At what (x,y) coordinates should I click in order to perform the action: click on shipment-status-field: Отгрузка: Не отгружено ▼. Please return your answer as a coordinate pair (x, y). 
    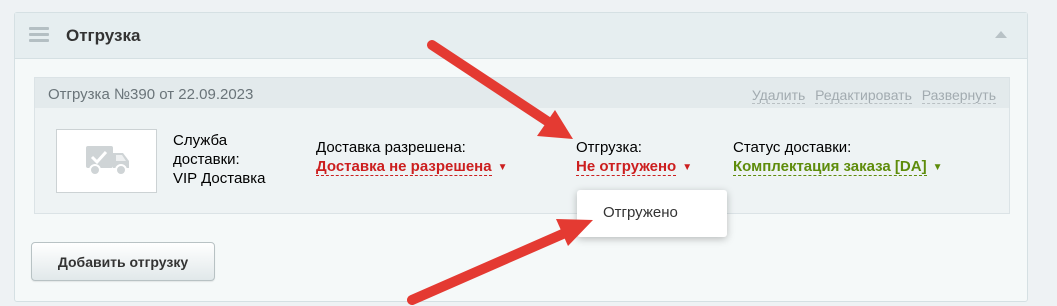
    Looking at the image, I should click on (634, 157).